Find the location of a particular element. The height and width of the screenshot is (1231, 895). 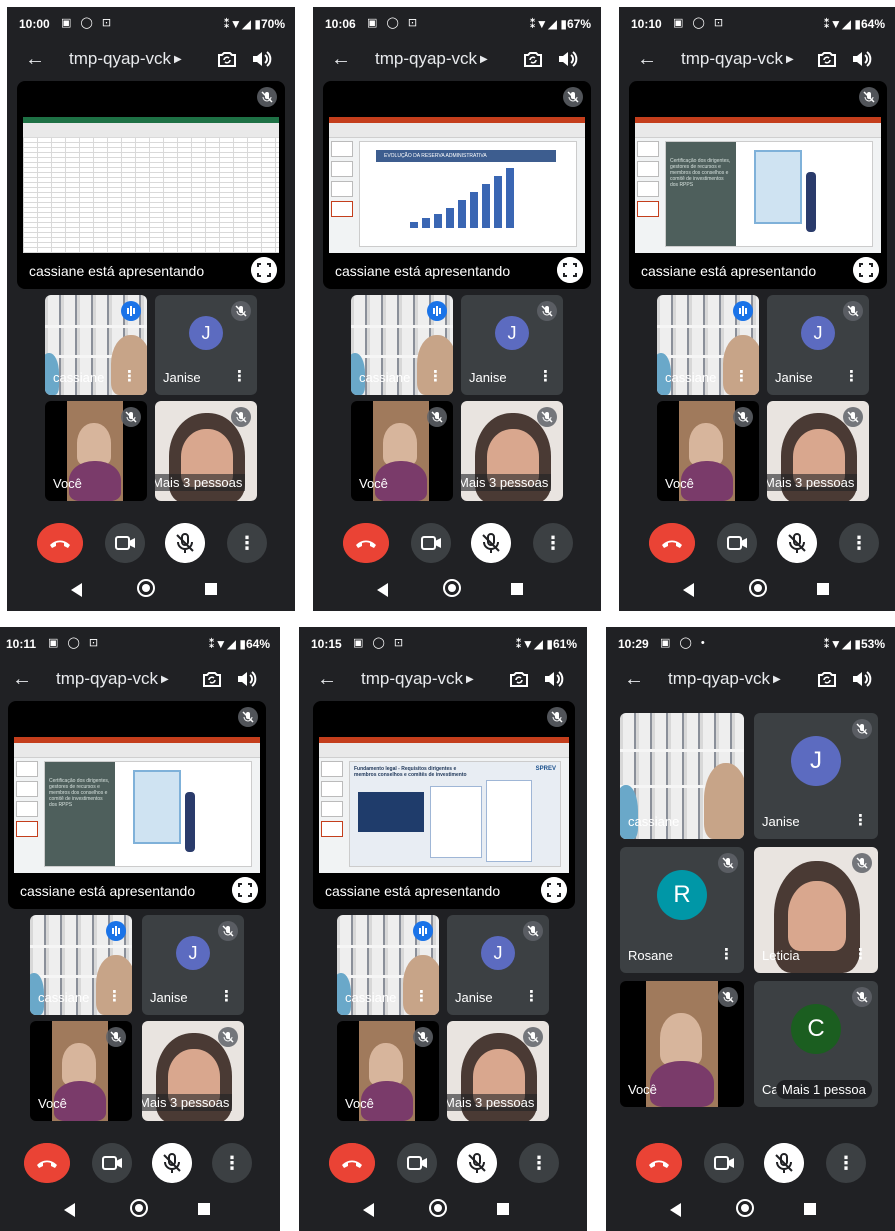

participant-tile-rosane: R Rosane ⋮ is located at coordinates (682, 910).